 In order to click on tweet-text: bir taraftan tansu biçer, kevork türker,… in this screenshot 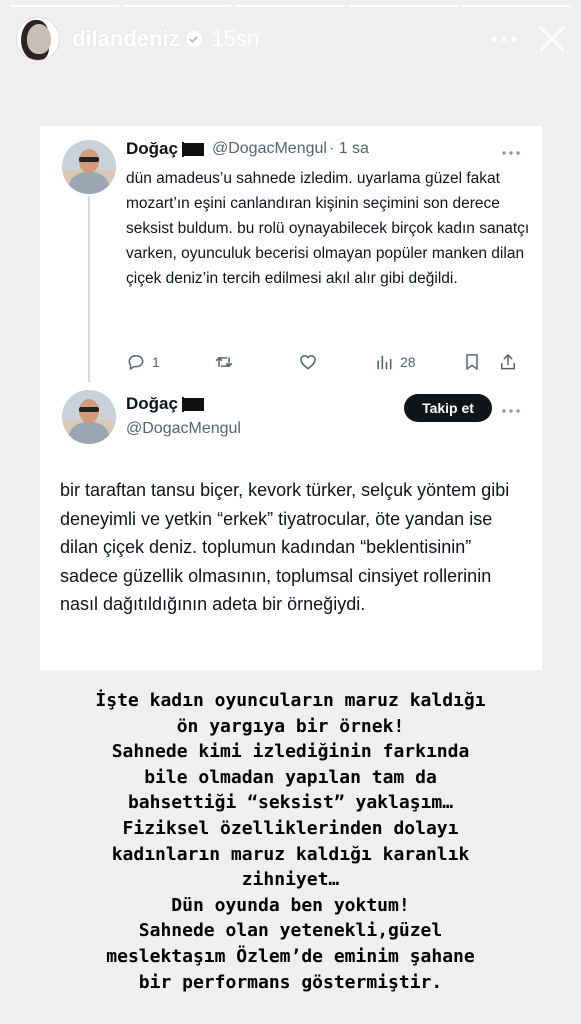, I will do `click(285, 547)`.